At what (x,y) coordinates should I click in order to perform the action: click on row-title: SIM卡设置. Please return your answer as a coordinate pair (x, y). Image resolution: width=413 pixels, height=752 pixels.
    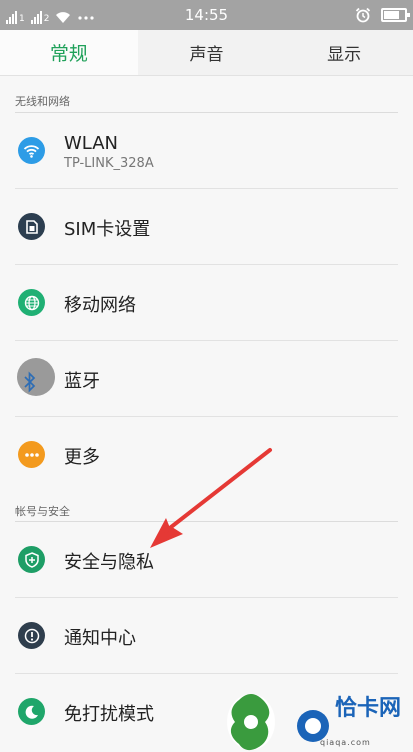
    Looking at the image, I should click on (107, 229).